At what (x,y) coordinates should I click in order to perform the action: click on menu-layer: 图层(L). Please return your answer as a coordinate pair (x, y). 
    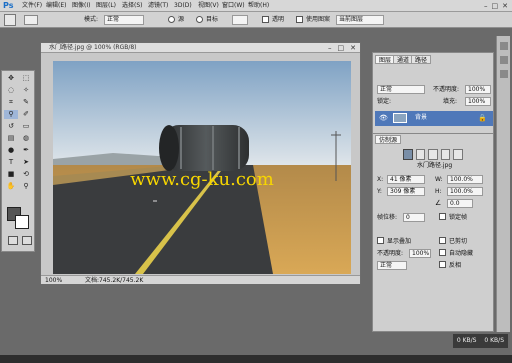
    Looking at the image, I should click on (106, 6).